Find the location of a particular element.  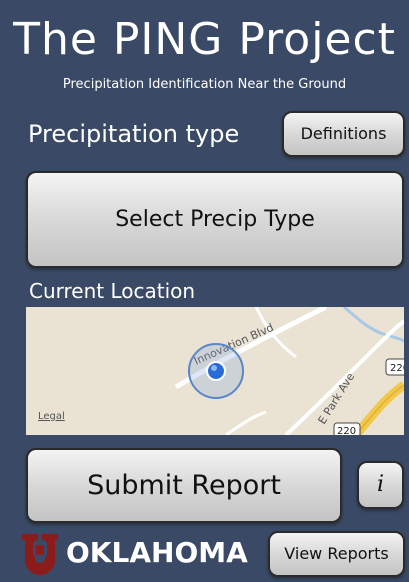

map-water is located at coordinates (373, 325).